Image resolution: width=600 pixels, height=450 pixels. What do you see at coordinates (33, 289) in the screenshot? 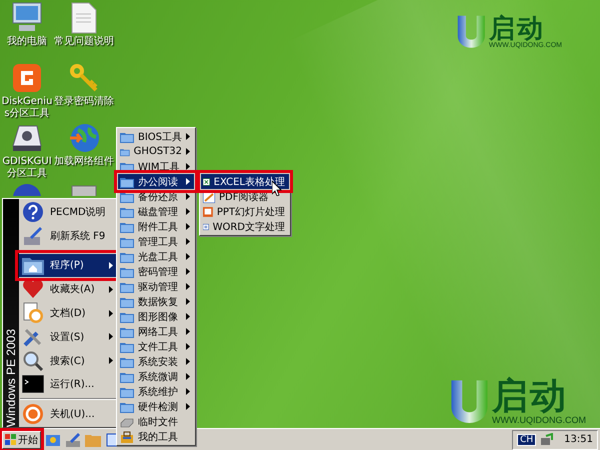
I see `heart-icon` at bounding box center [33, 289].